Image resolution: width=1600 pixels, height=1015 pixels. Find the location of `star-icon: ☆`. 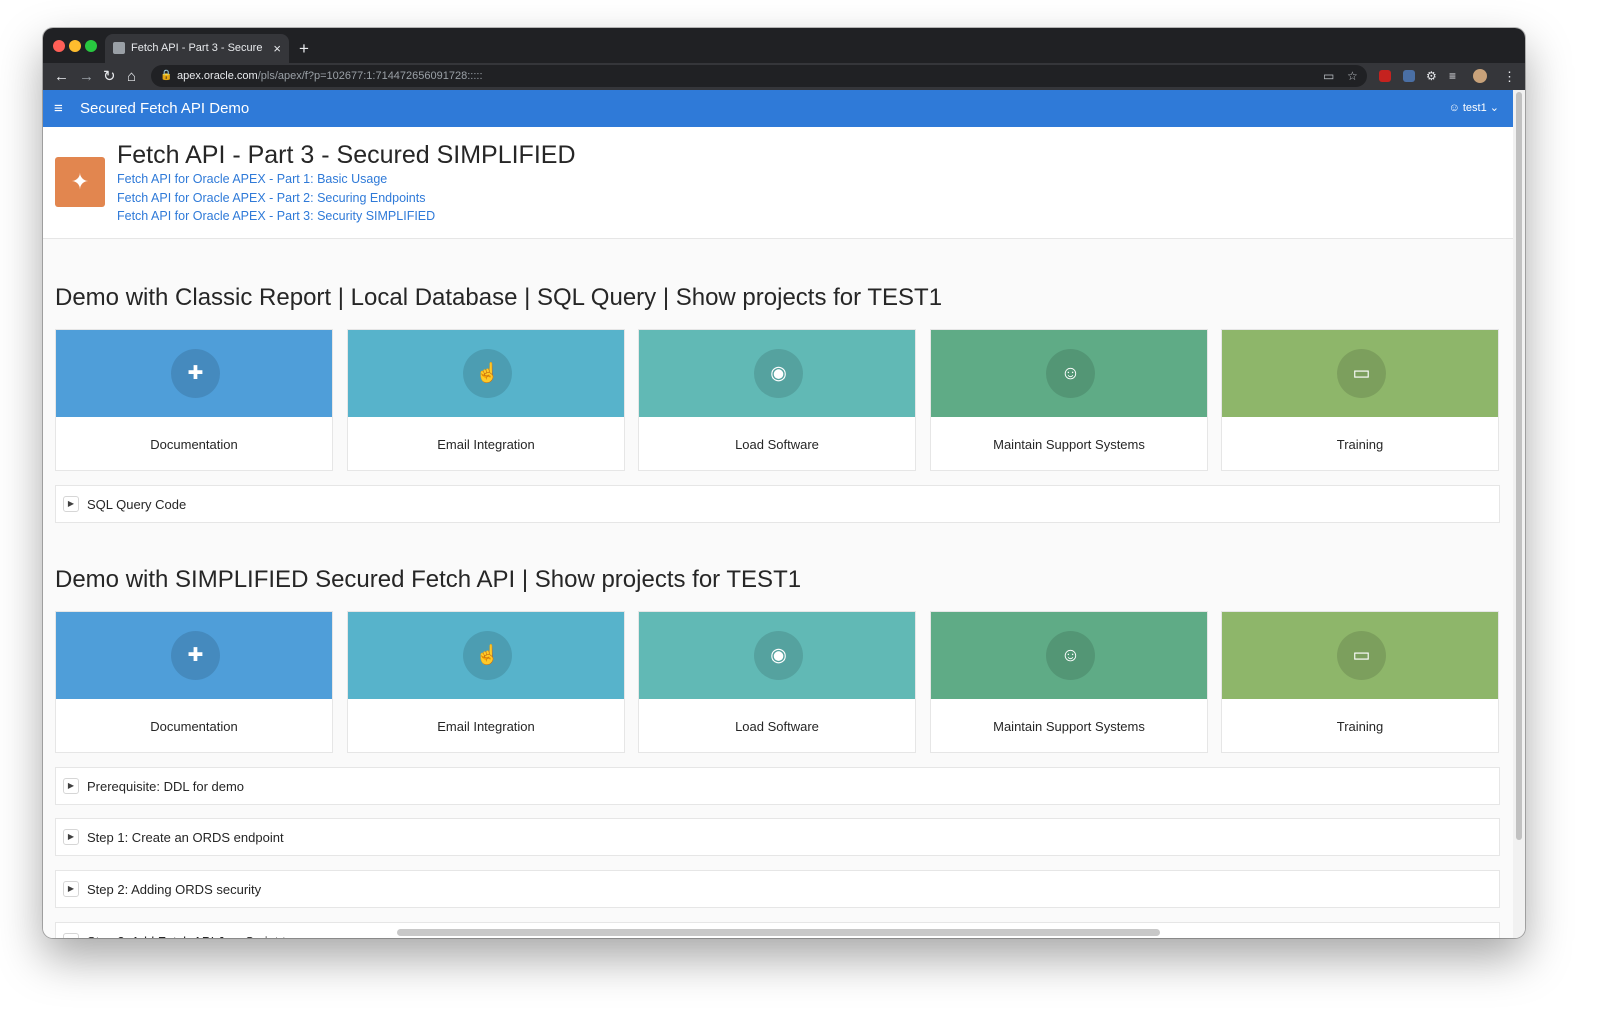

star-icon: ☆ is located at coordinates (1352, 76).